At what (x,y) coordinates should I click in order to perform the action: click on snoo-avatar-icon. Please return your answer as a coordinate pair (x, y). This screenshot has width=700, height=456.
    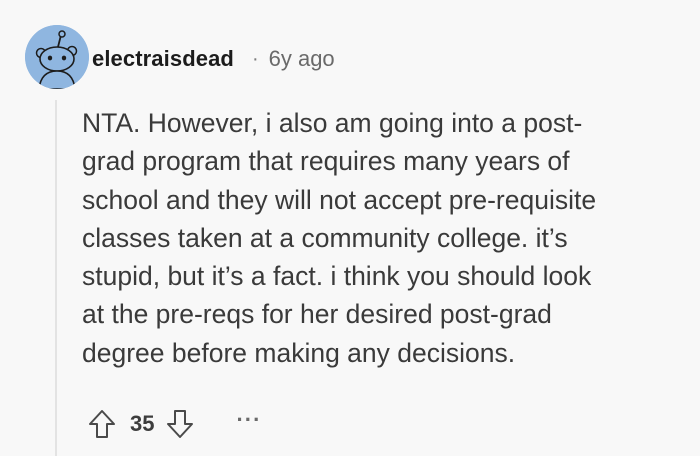
    Looking at the image, I should click on (57, 57).